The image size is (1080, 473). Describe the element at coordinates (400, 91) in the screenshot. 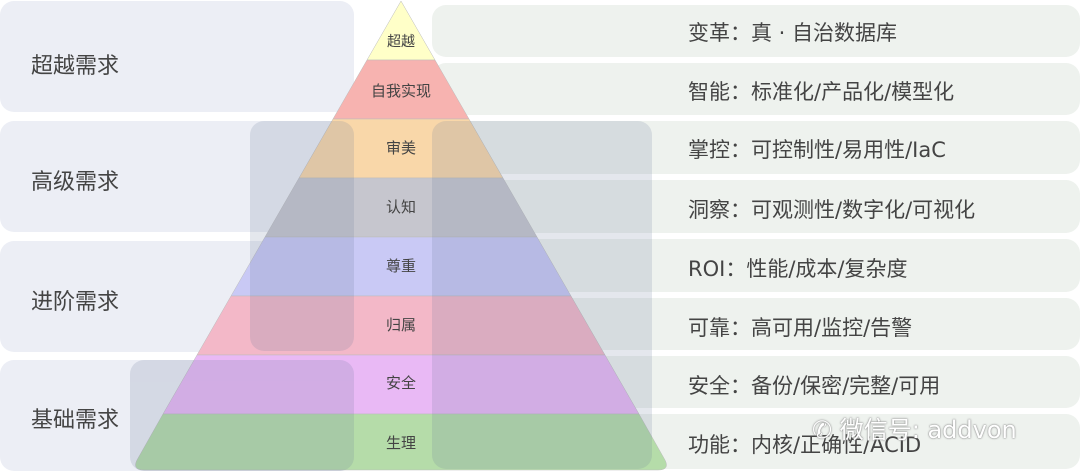

I see `level-label-2: 自我实现` at that location.